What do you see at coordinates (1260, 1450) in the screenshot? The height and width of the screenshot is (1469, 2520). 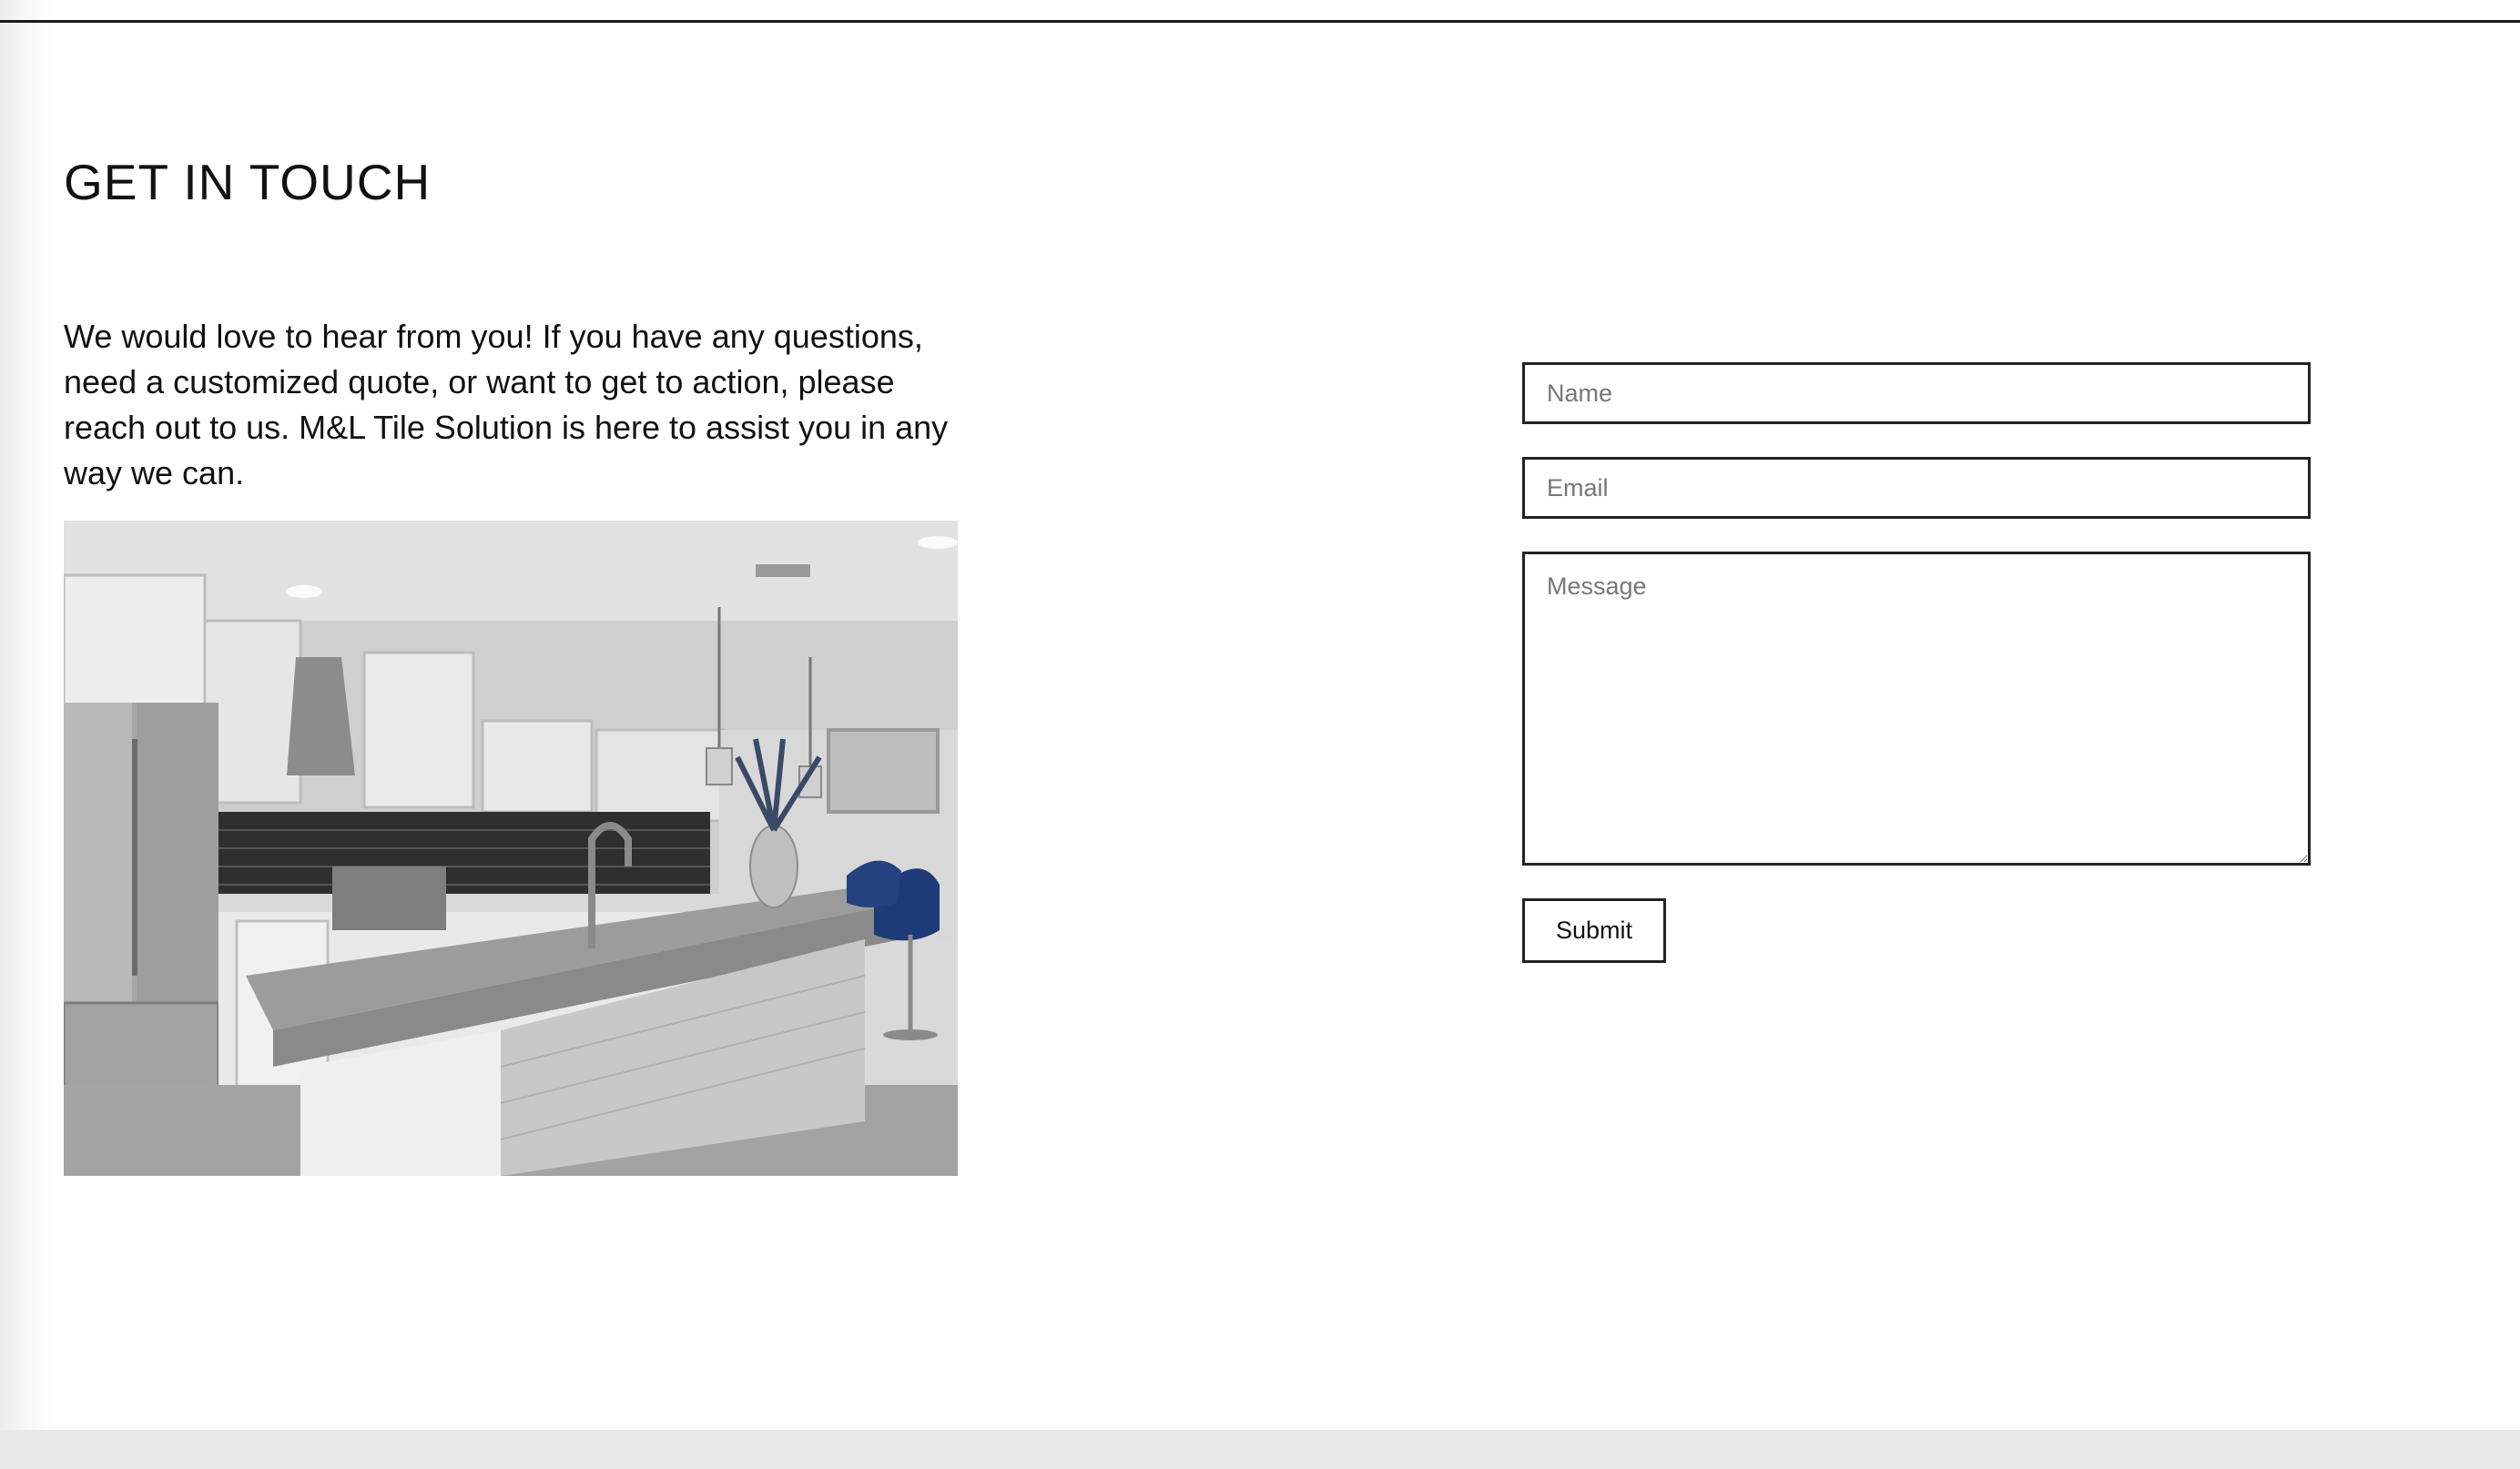 I see `footer-band` at bounding box center [1260, 1450].